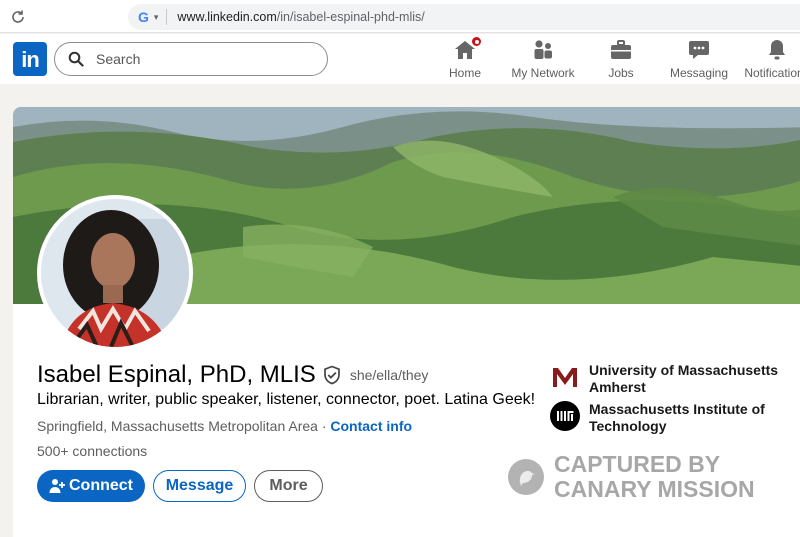 The height and width of the screenshot is (537, 800). What do you see at coordinates (476, 41) in the screenshot?
I see `notification-badge` at bounding box center [476, 41].